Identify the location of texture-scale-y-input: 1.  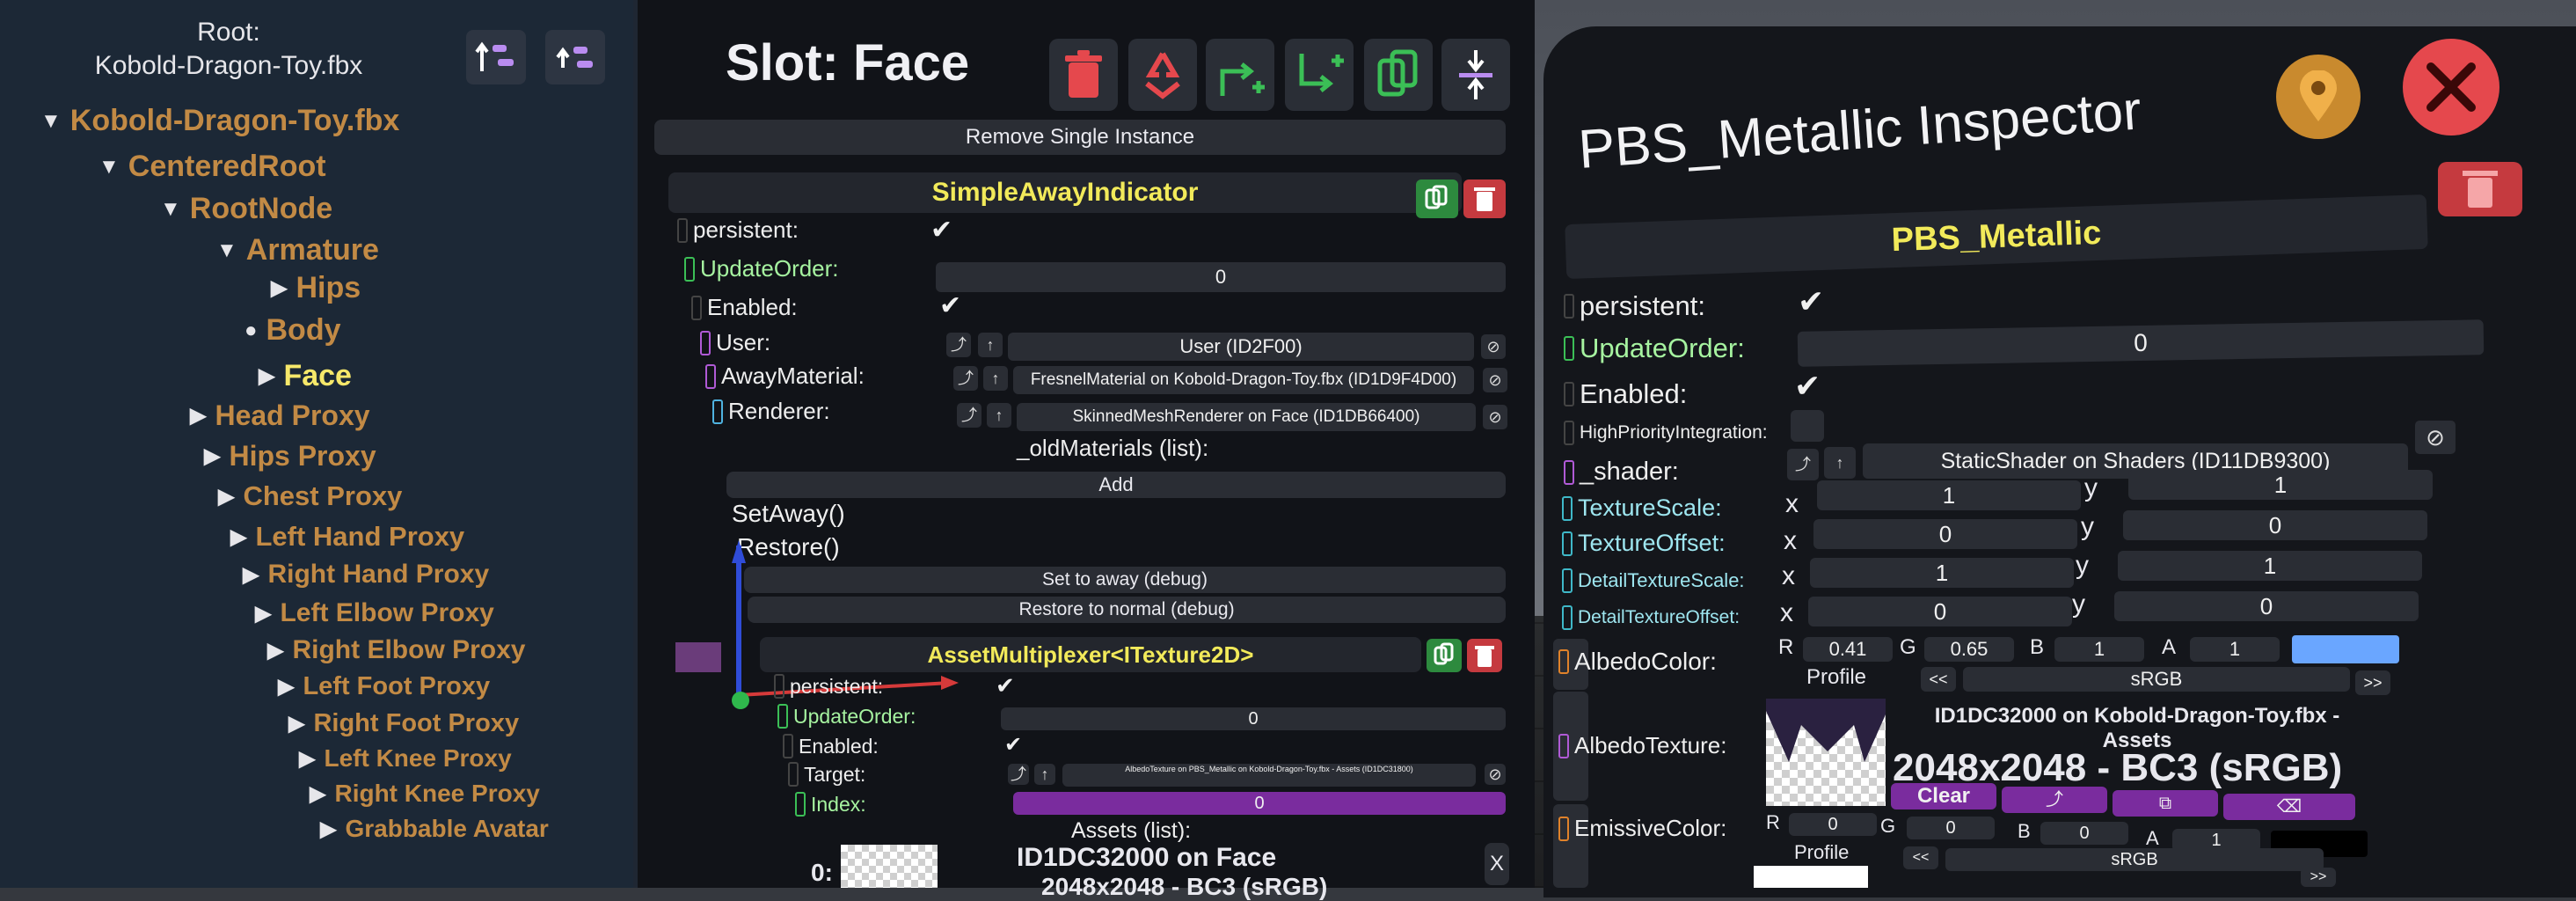
(2280, 485).